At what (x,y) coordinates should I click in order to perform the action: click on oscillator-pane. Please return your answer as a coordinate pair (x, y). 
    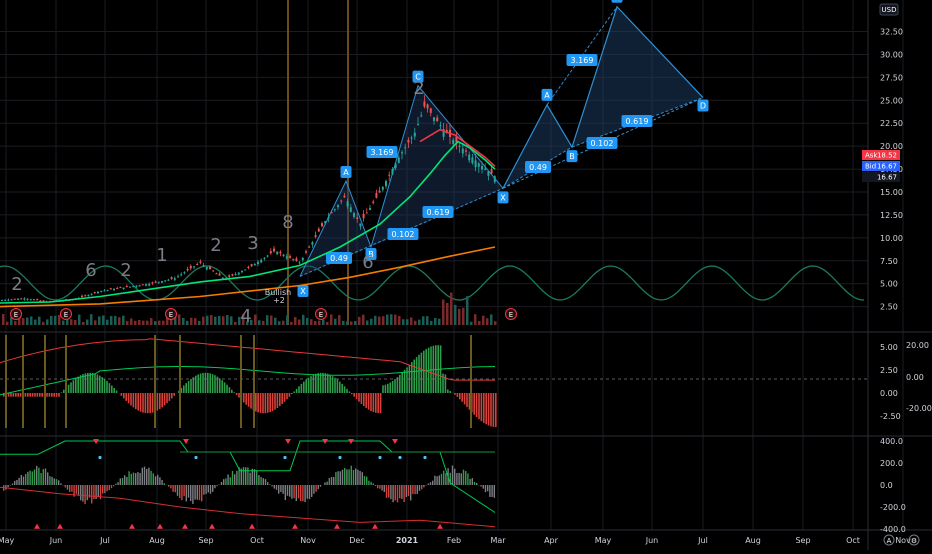
    Looking at the image, I should click on (247, 484).